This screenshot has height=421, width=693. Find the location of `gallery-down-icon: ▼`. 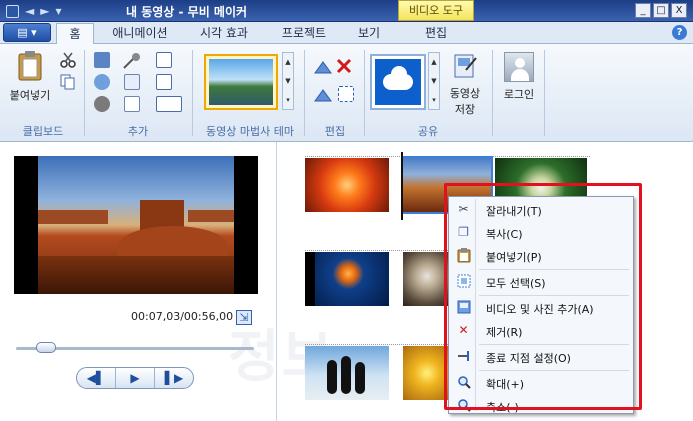

gallery-down-icon: ▼ is located at coordinates (288, 81).